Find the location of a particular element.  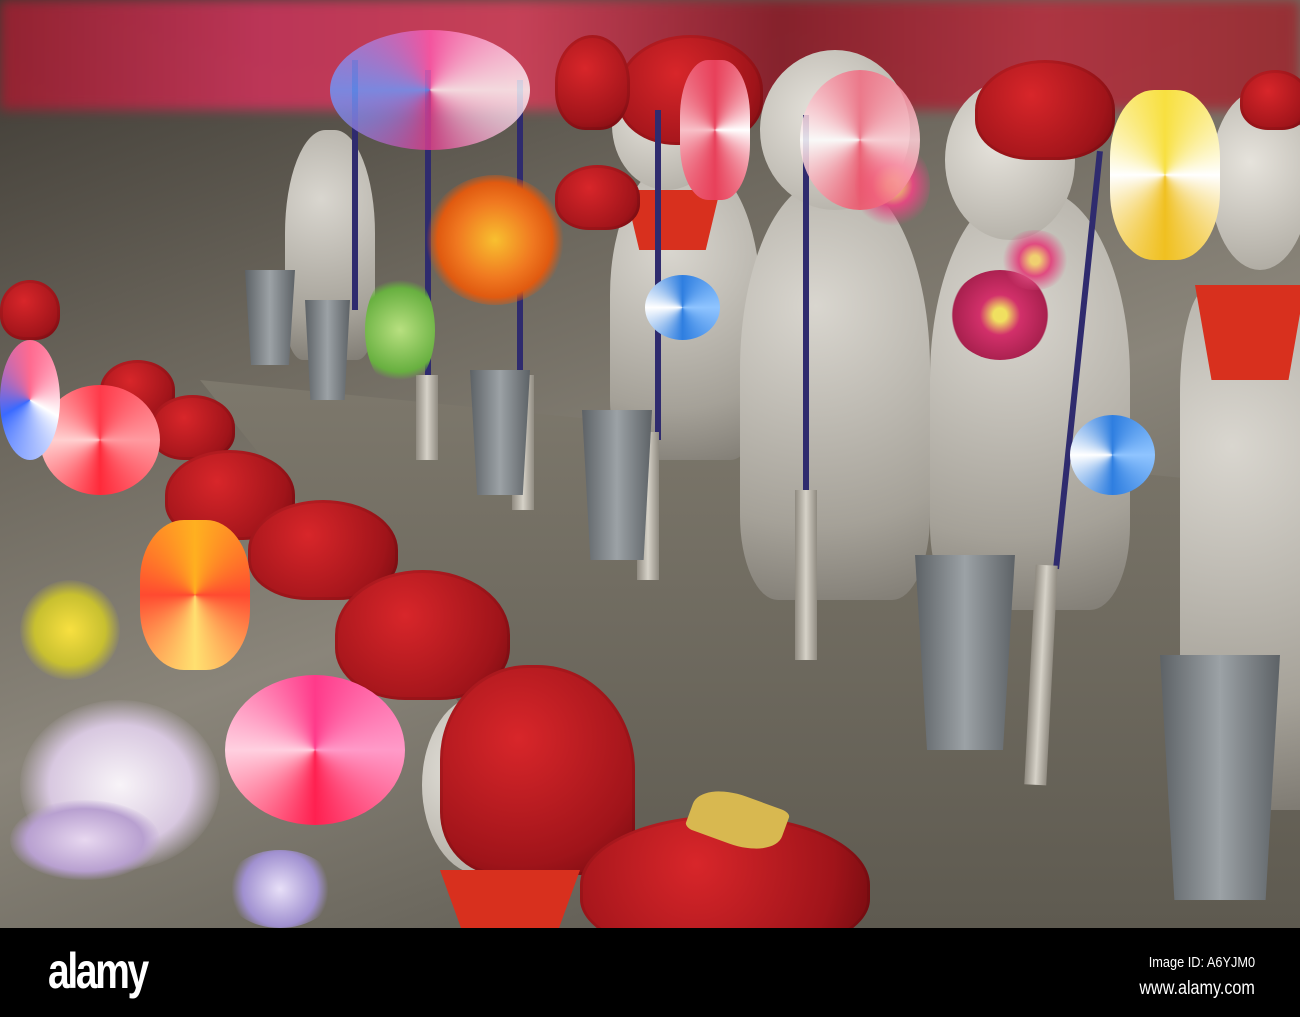

watermark-bar: alamy Image ID: A6YJM0 www.alamy.com is located at coordinates (650, 972).